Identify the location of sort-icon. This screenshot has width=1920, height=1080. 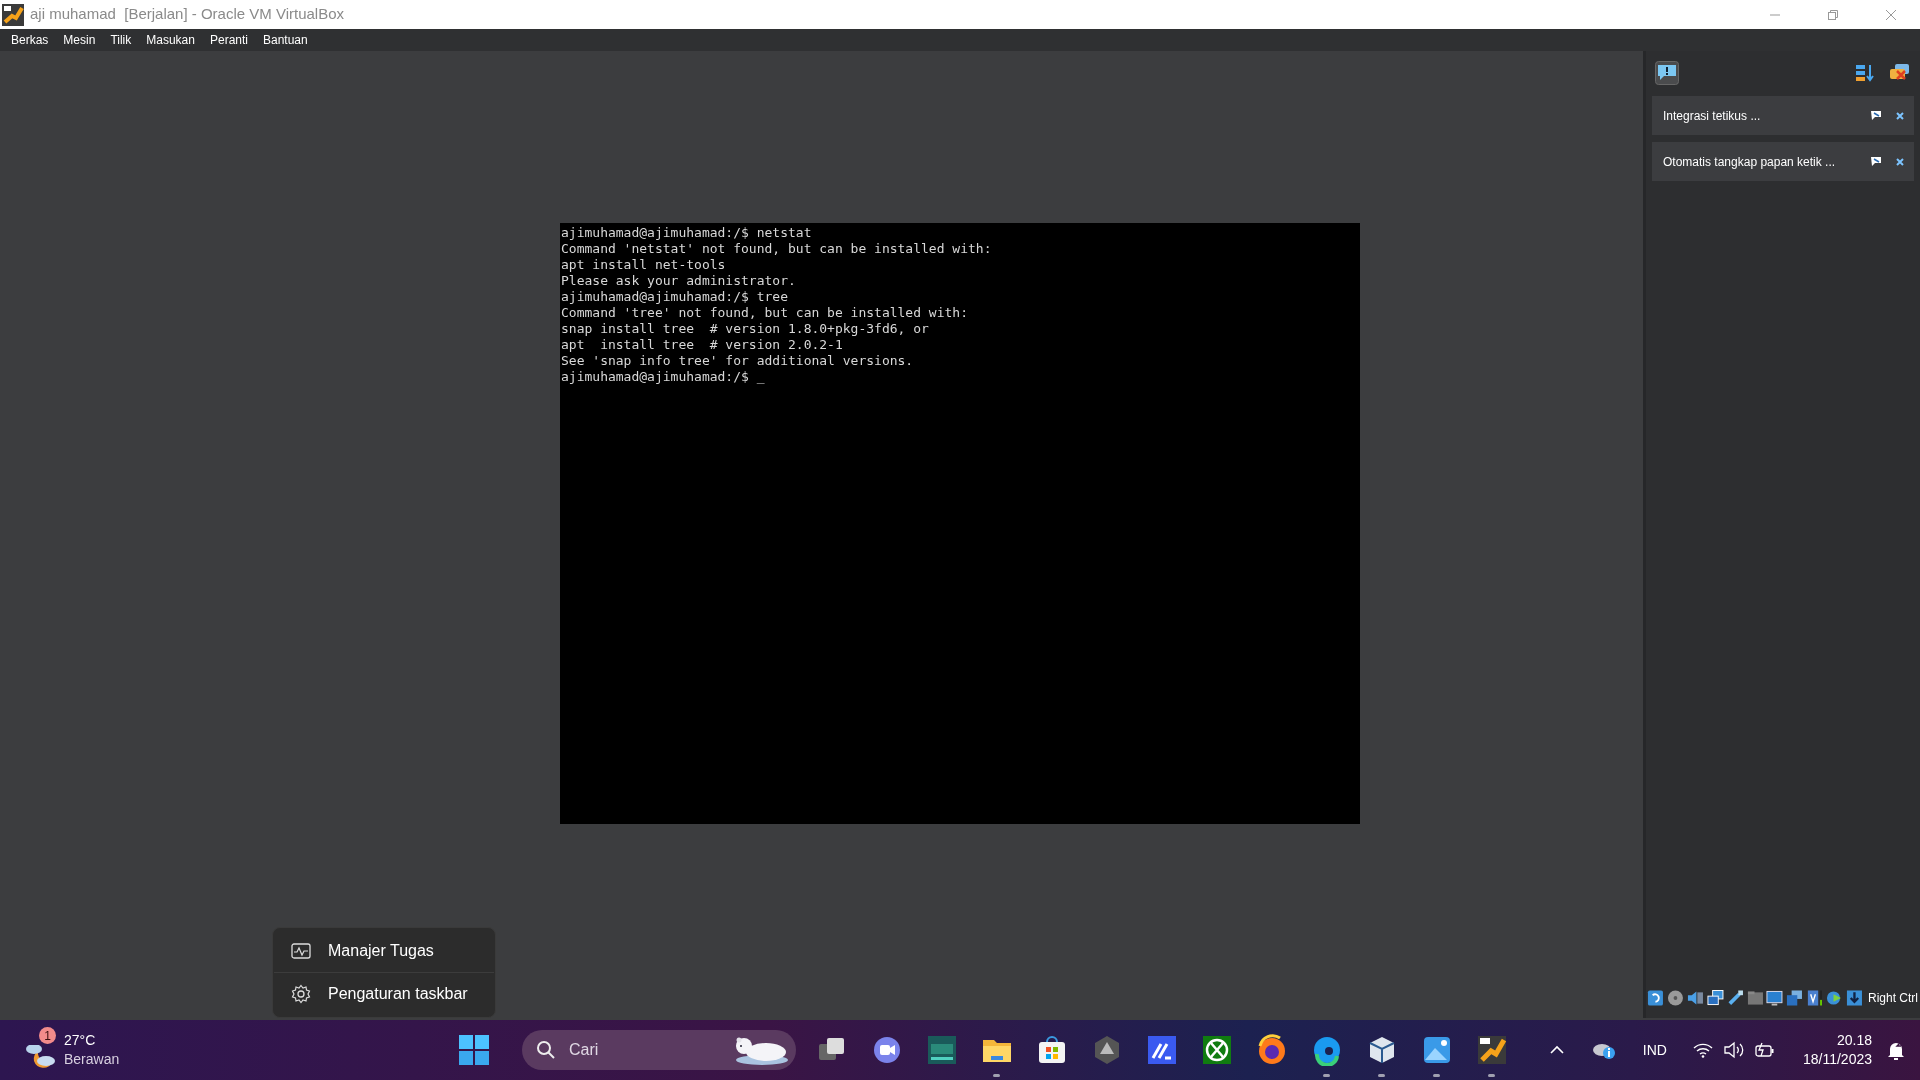
(1865, 73).